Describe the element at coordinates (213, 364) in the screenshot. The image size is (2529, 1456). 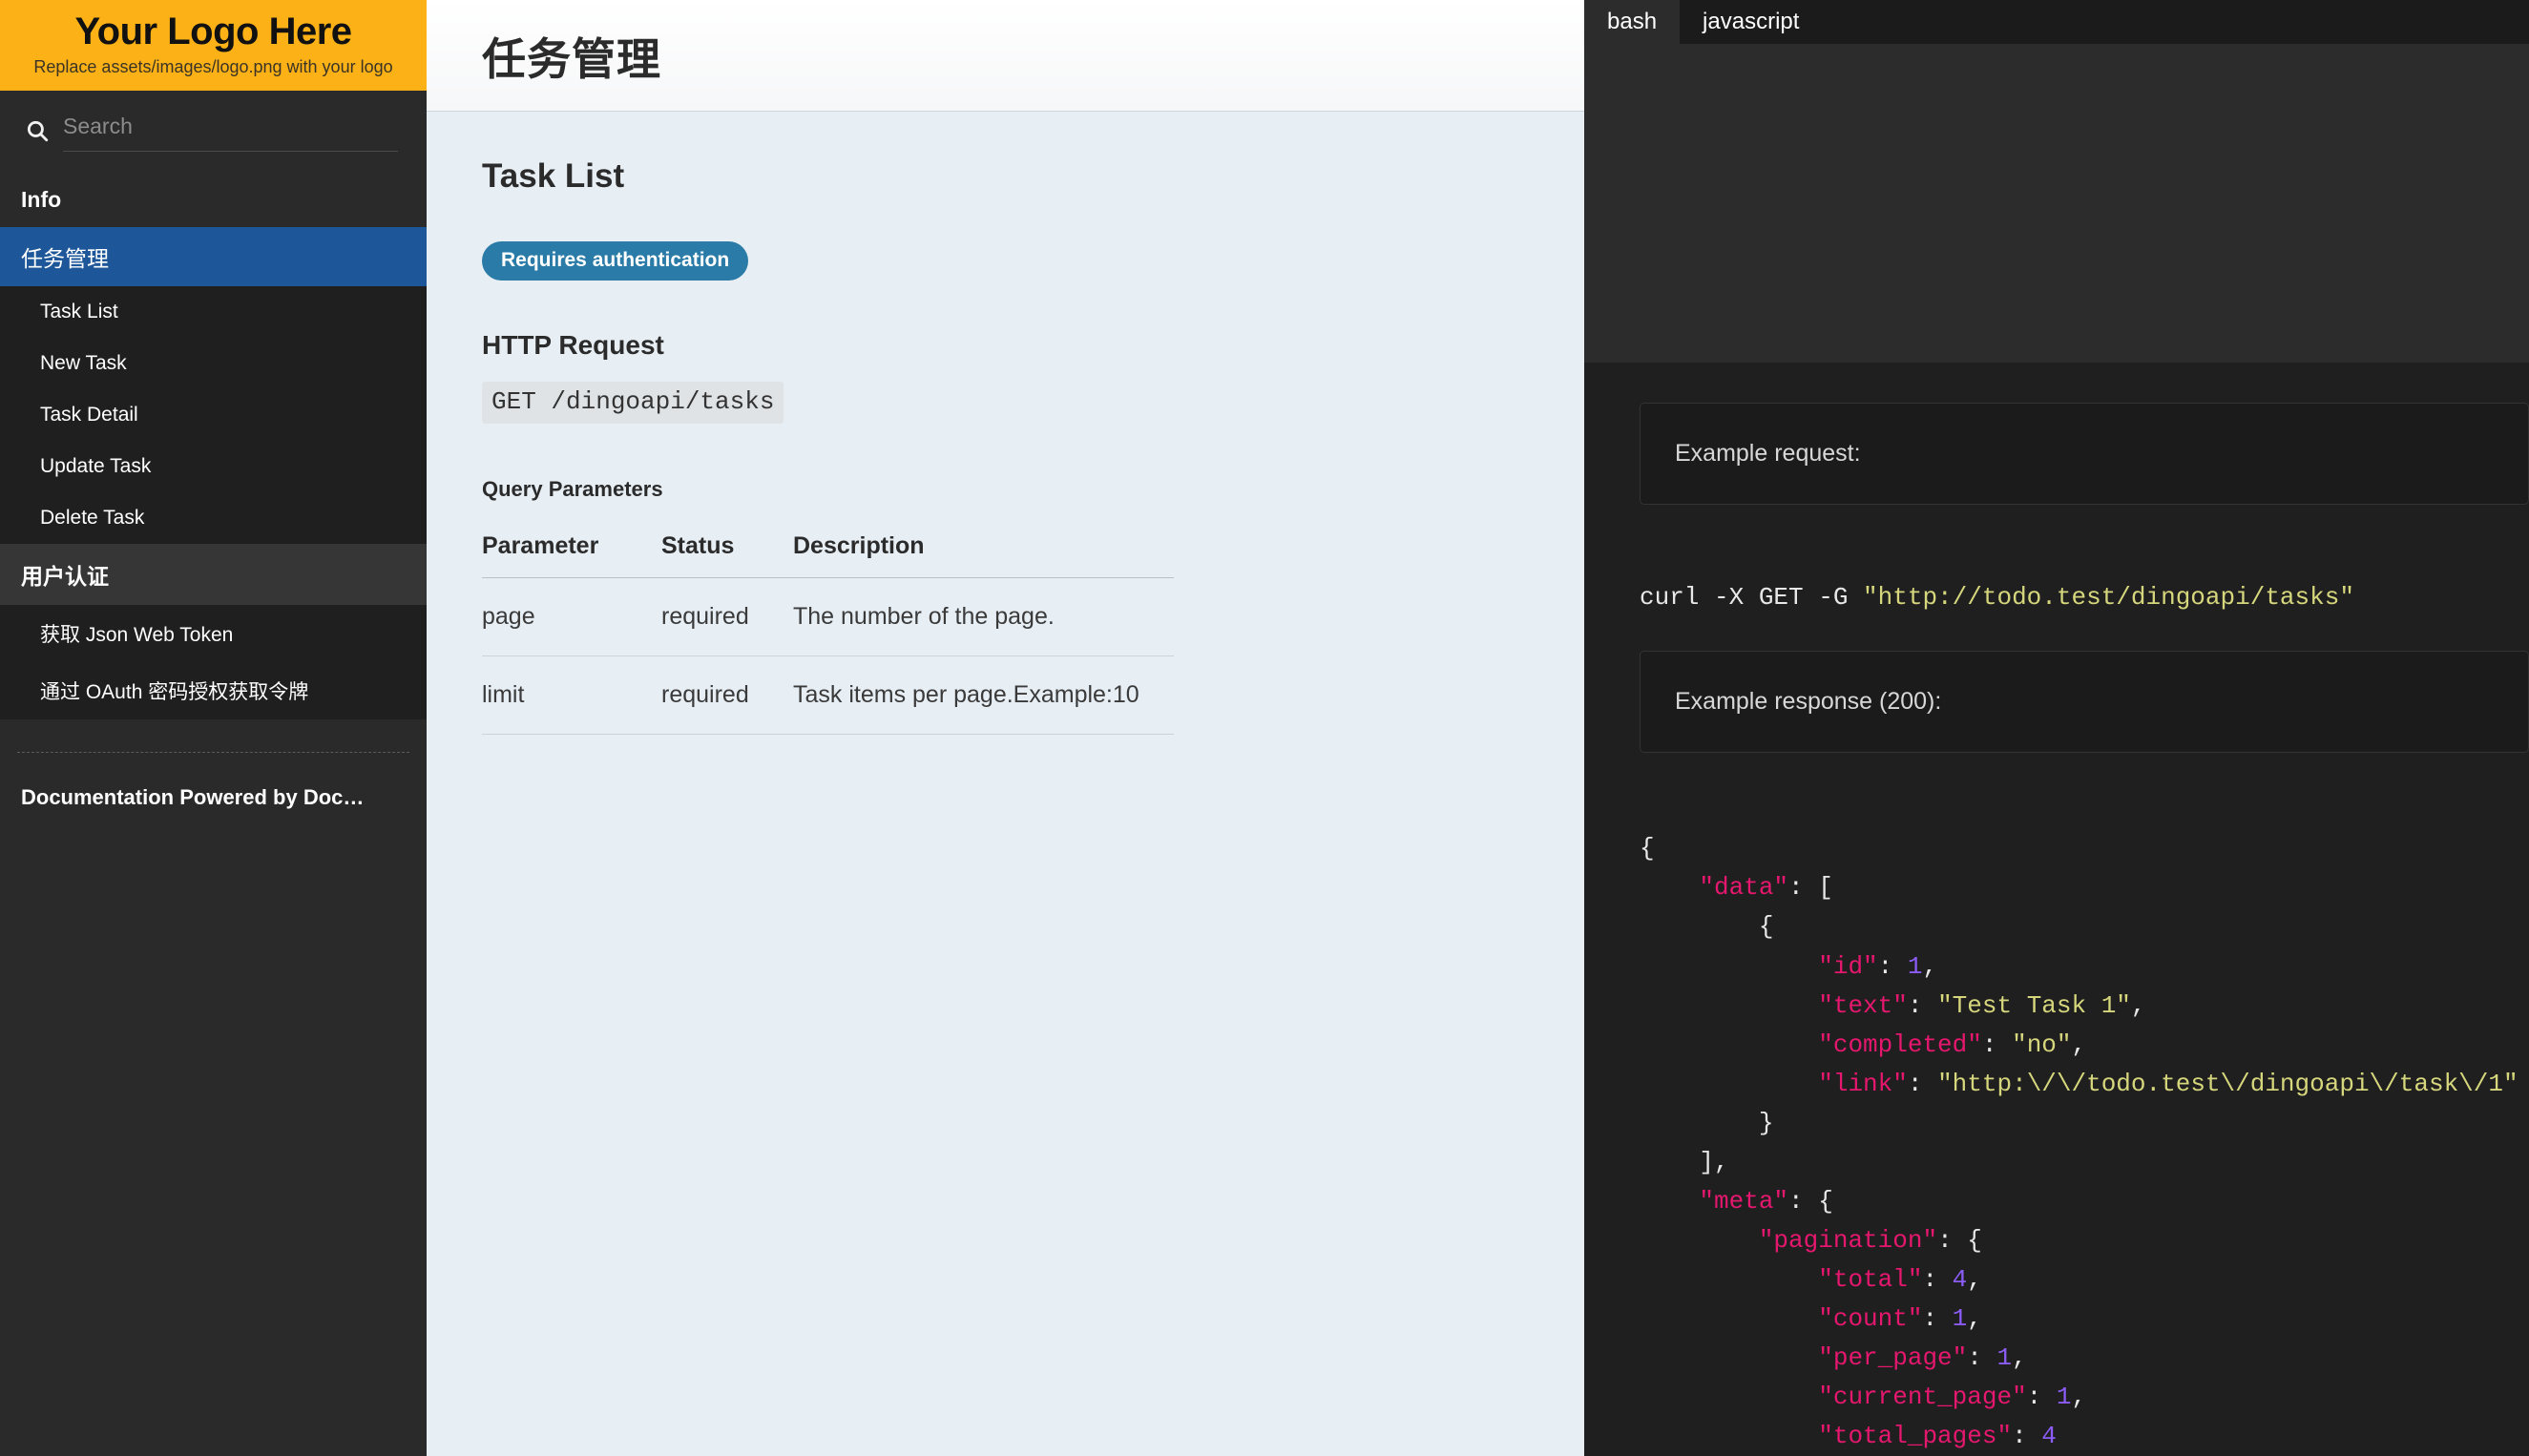
I see `sidebar-item-new-task: New Task` at that location.